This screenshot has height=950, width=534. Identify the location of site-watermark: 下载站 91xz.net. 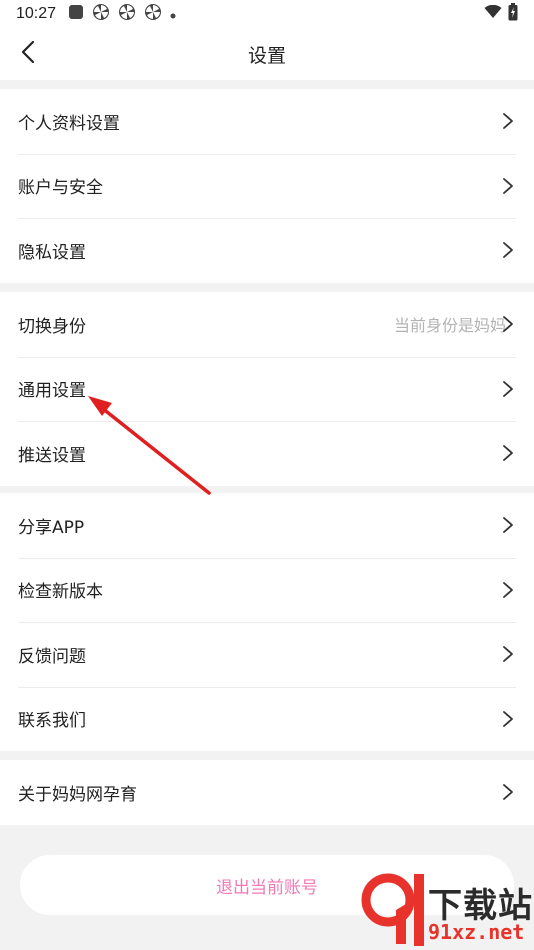
(445, 910).